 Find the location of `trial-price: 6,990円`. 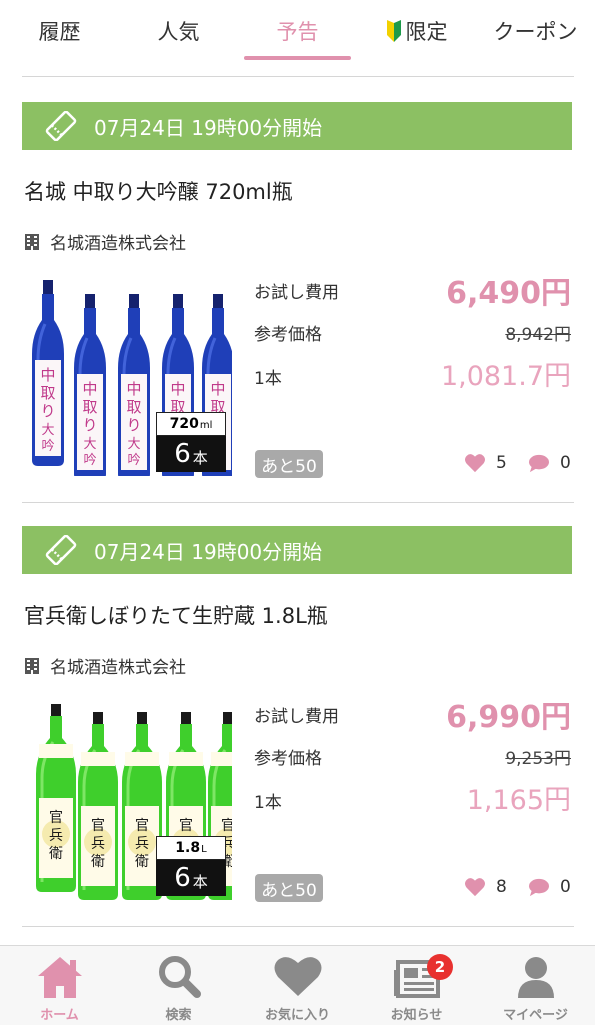

trial-price: 6,990円 is located at coordinates (508, 717).